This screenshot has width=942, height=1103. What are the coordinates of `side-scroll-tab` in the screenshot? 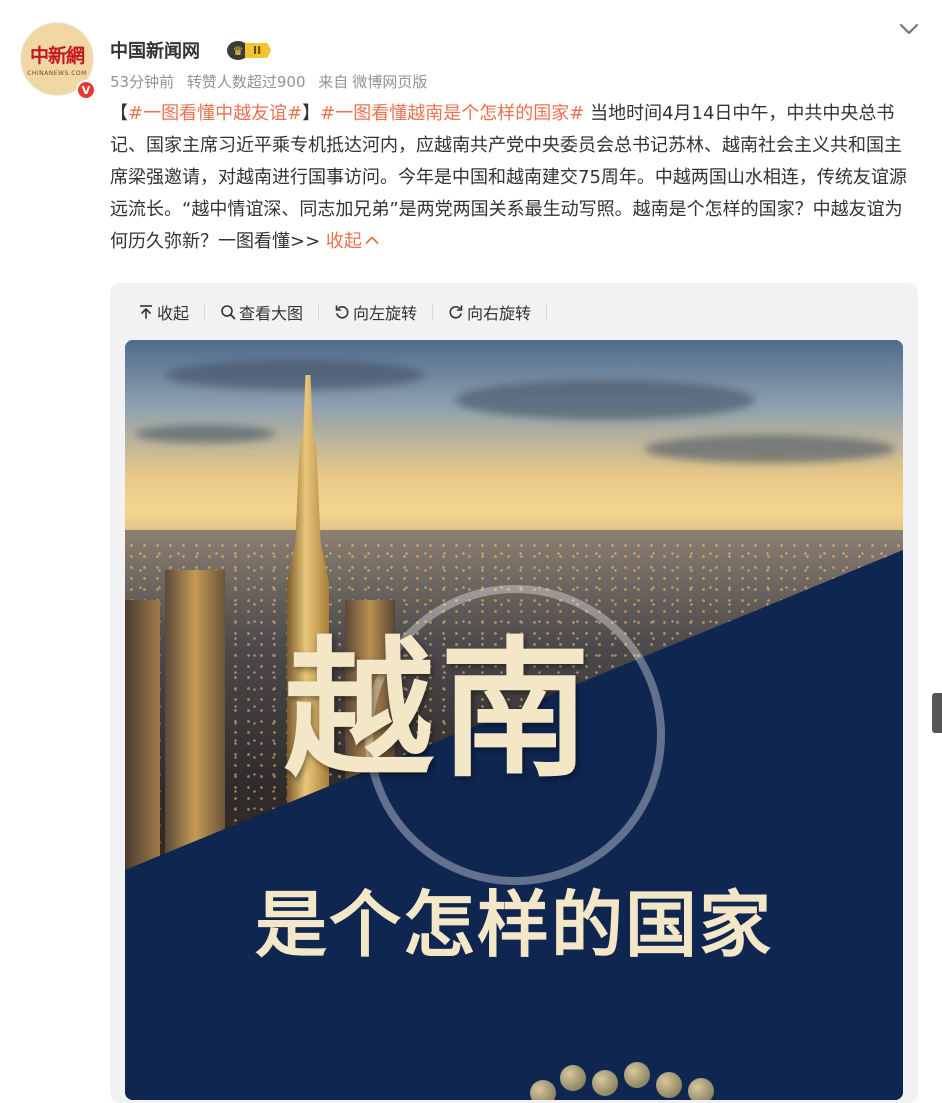 It's located at (937, 713).